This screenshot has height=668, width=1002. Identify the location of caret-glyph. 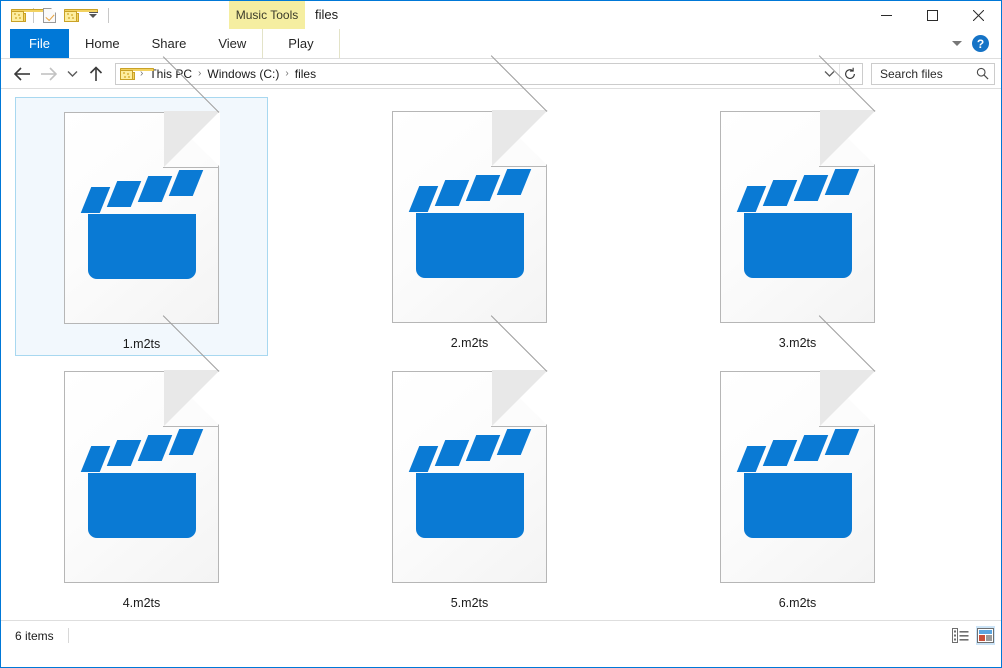
(93, 15).